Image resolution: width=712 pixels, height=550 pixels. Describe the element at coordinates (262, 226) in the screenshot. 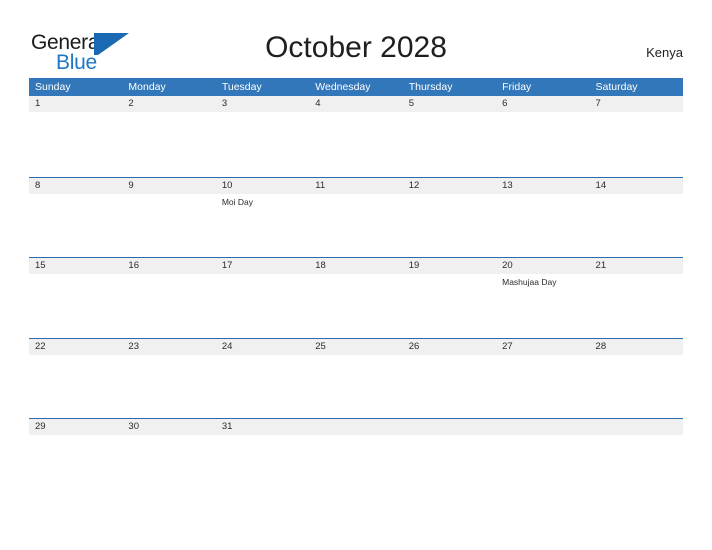

I see `day-events-cell: Moi Day` at that location.